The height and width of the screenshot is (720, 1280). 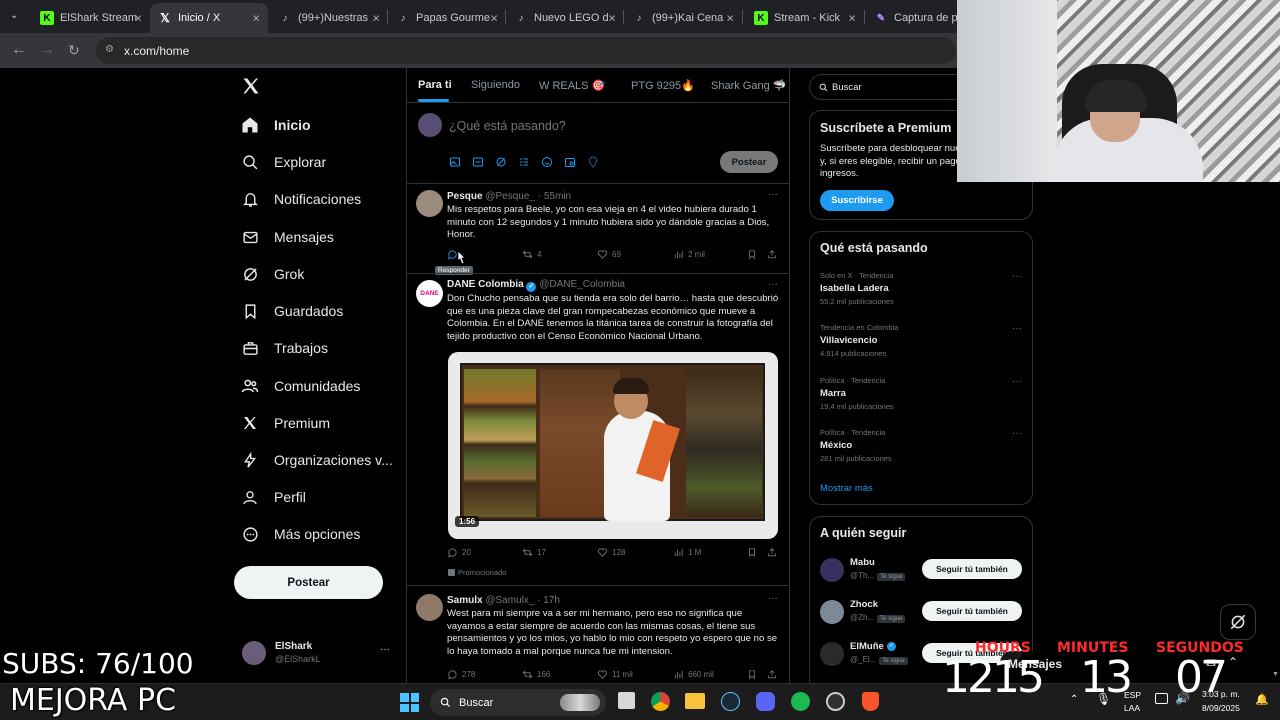 What do you see at coordinates (47, 50) in the screenshot?
I see `forward-arrow-icon: →` at bounding box center [47, 50].